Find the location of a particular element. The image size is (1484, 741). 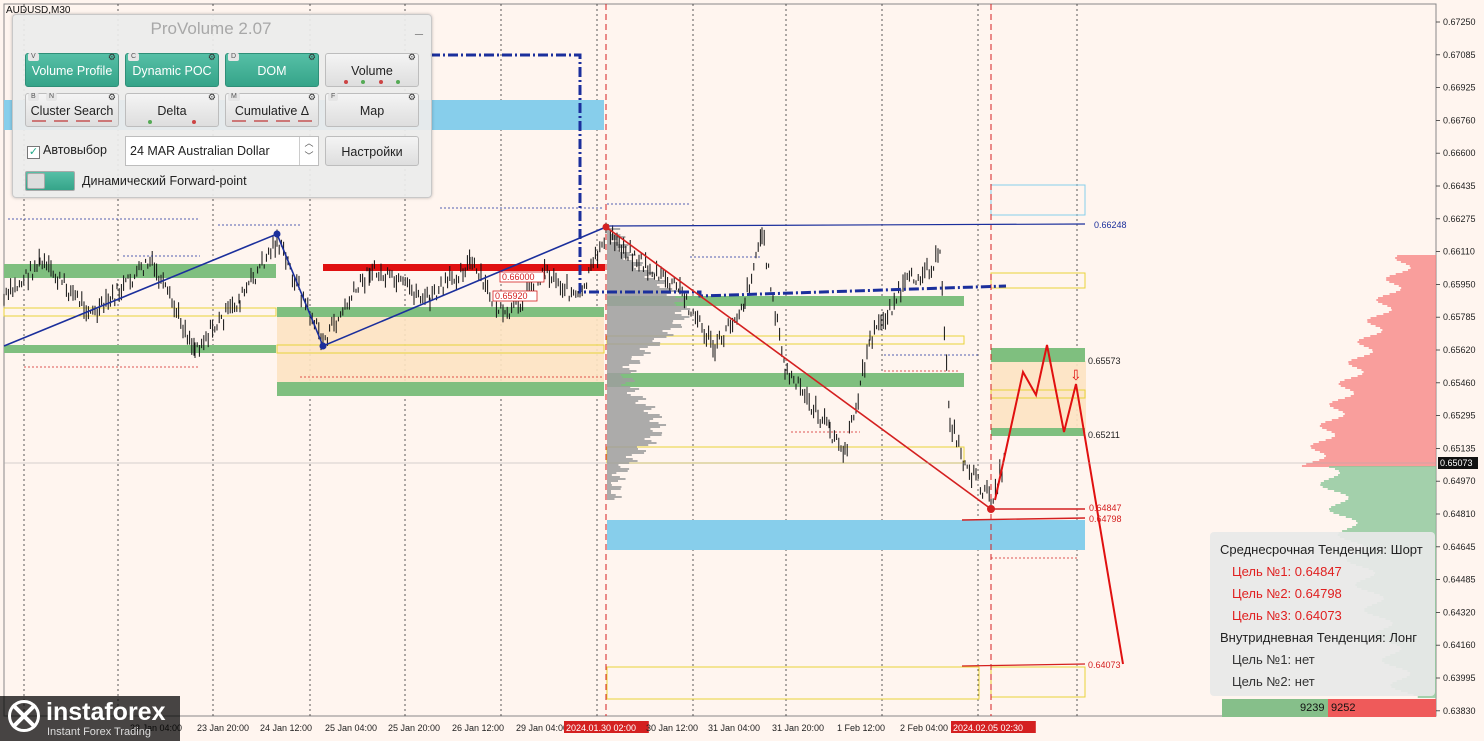

dynamic-poc-line is located at coordinates (718, 175).